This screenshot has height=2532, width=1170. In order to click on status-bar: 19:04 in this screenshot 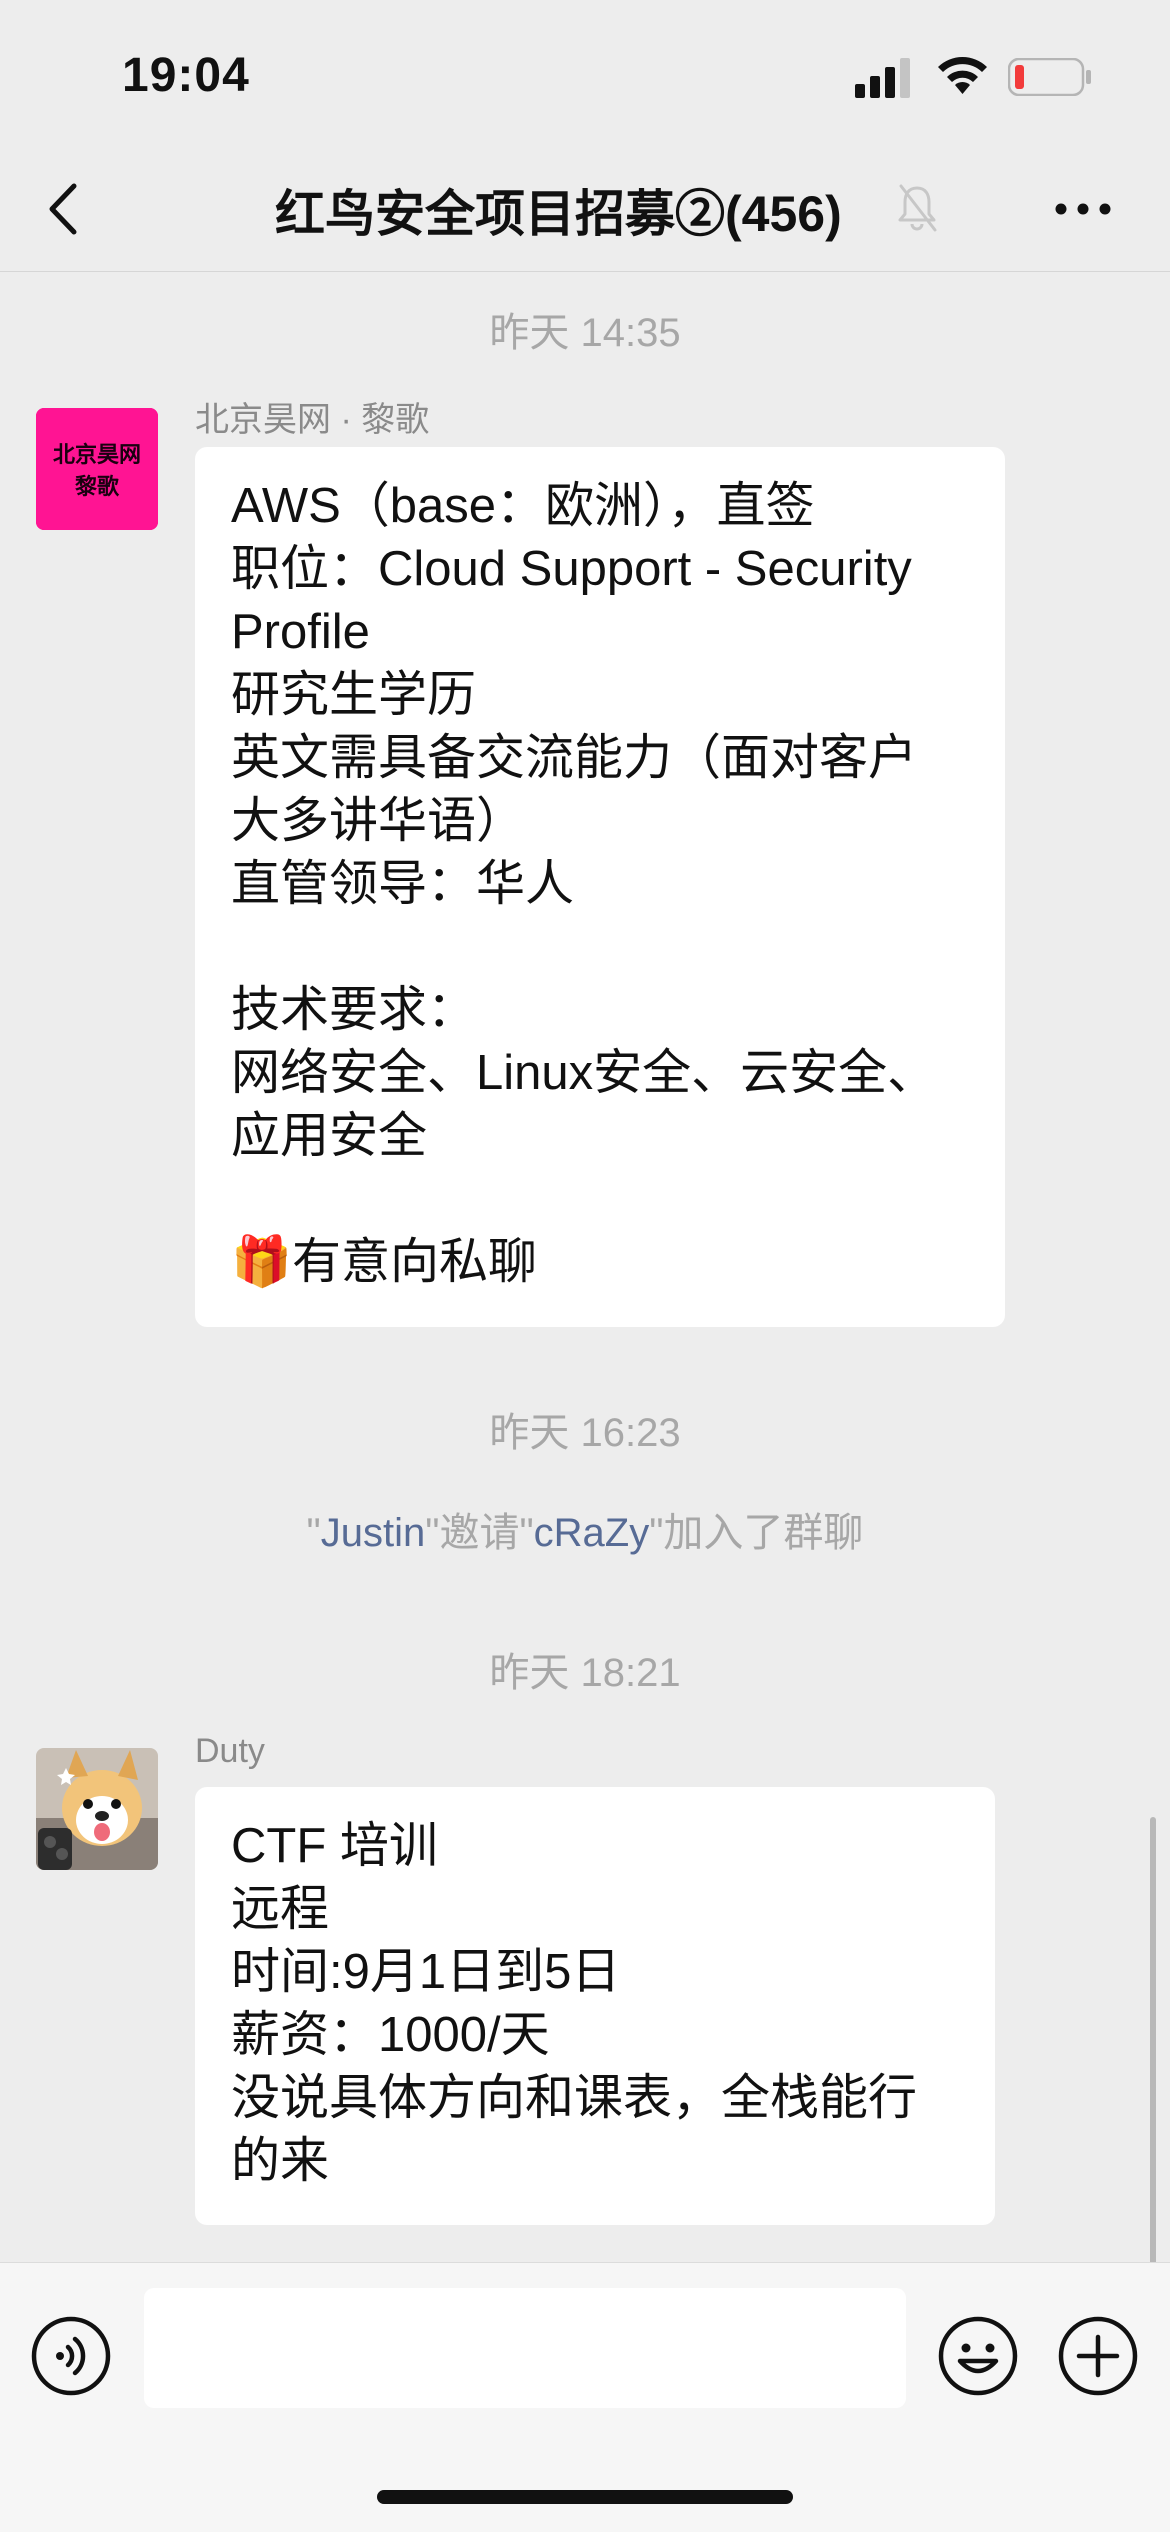, I will do `click(585, 75)`.